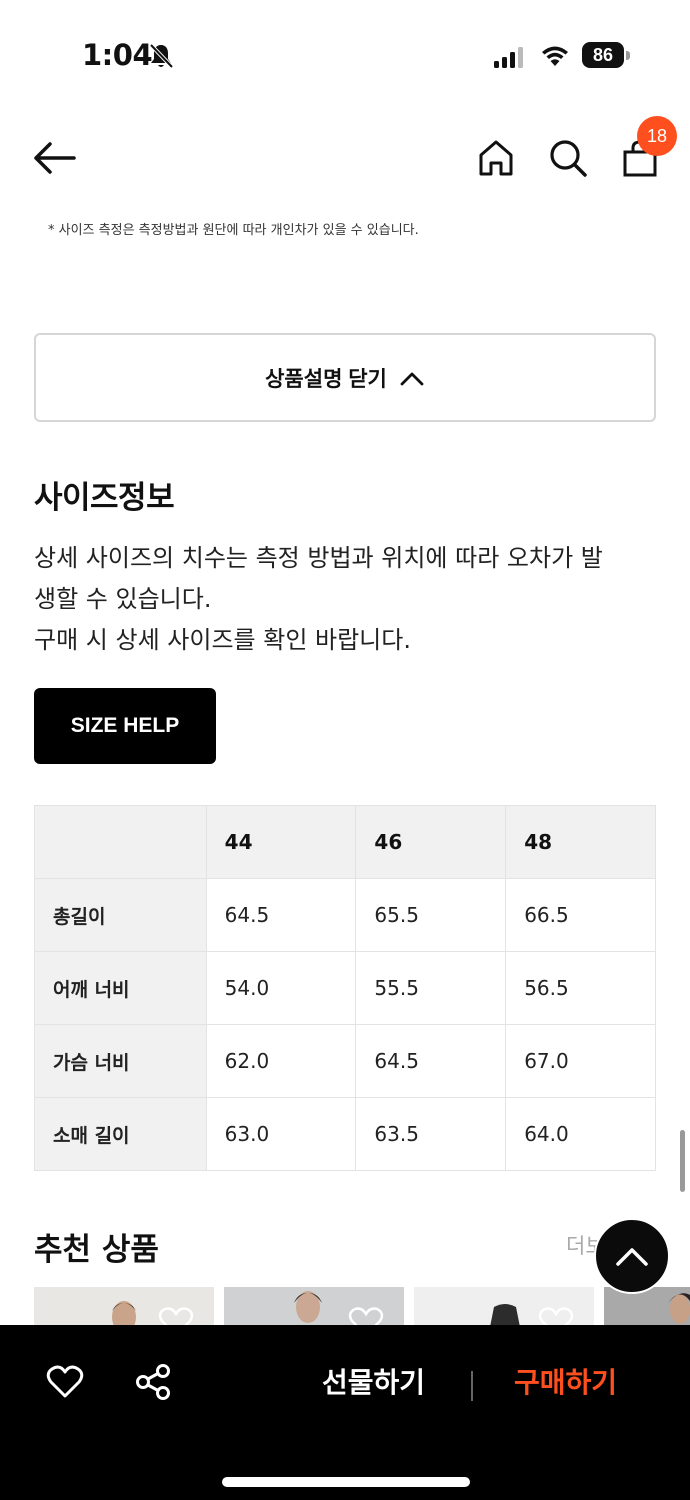  I want to click on recommend-title: 추천 상품, so click(96, 1250).